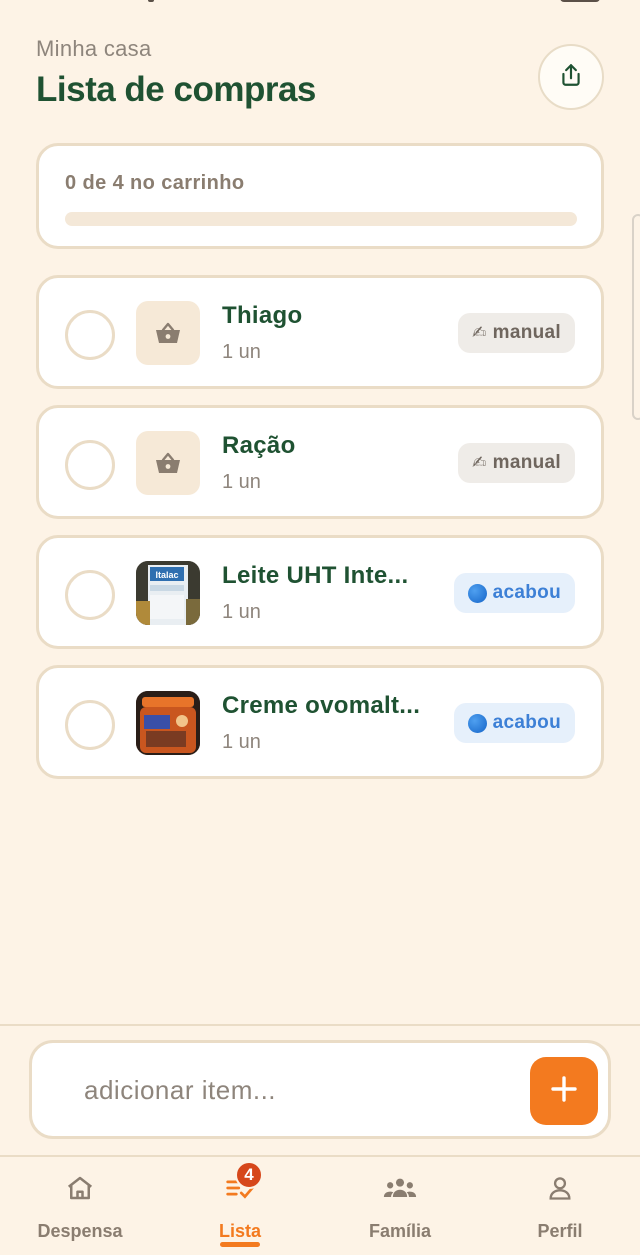  Describe the element at coordinates (320, 1025) in the screenshot. I see `divider` at that location.